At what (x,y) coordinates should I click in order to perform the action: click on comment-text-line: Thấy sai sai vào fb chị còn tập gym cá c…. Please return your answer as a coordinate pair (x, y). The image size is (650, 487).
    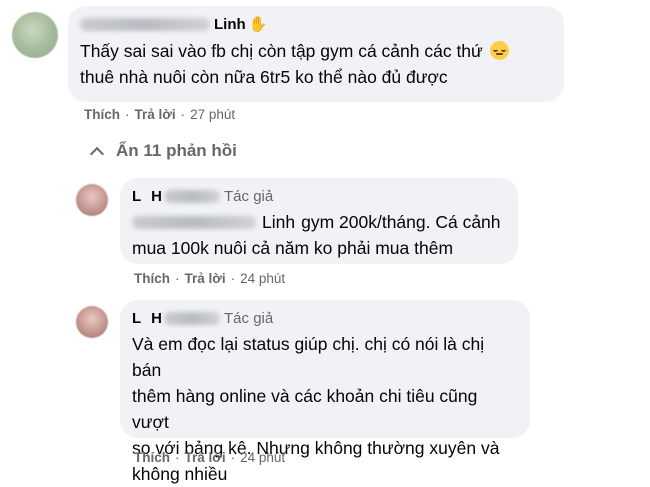
    Looking at the image, I should click on (281, 51).